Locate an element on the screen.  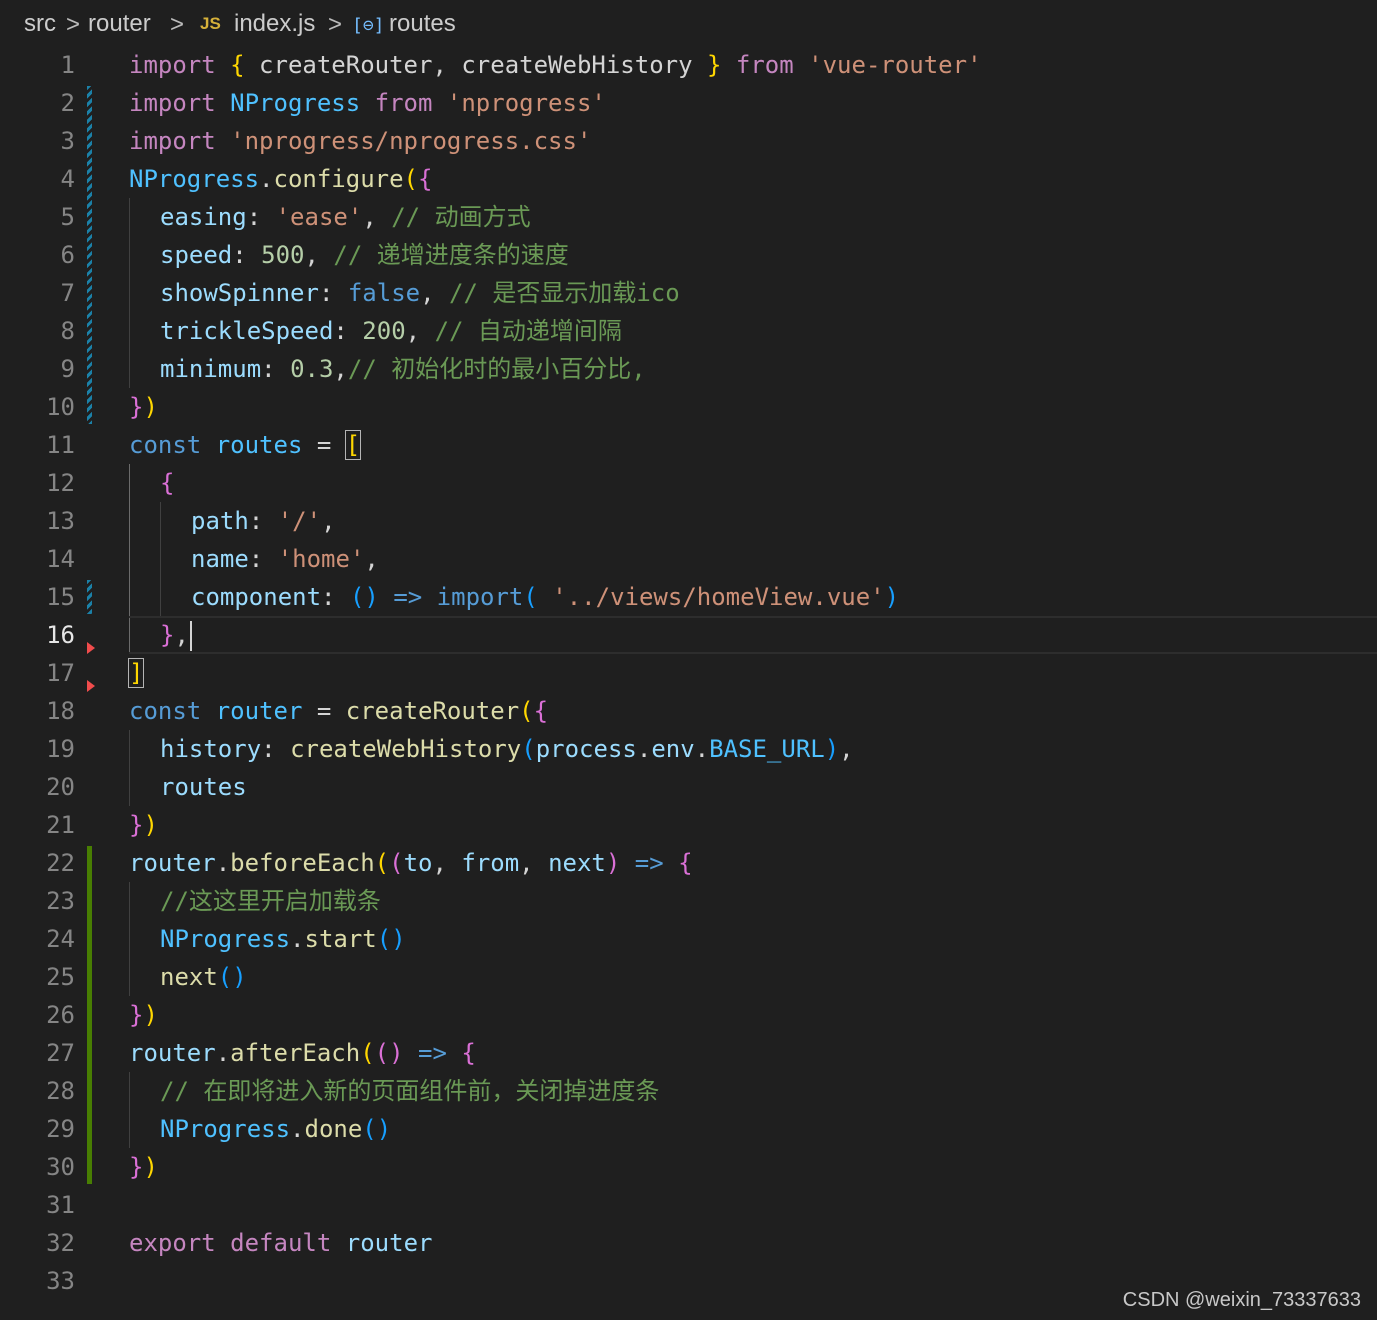
code-text: speed: 500, // 递增进度条的速度 is located at coordinates (364, 255).